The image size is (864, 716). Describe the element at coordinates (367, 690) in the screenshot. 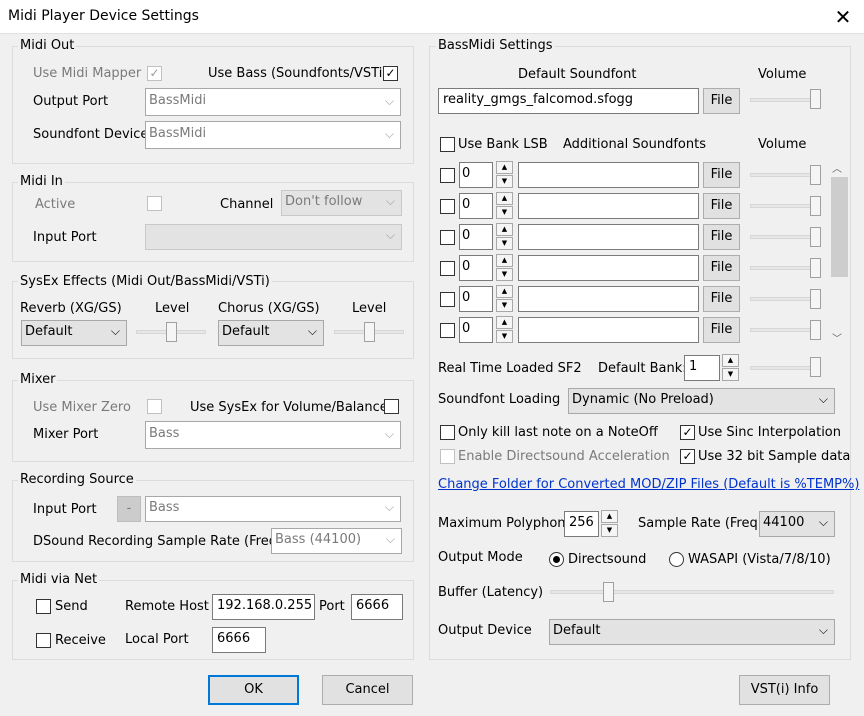

I see `cancel-button: Cancel` at that location.